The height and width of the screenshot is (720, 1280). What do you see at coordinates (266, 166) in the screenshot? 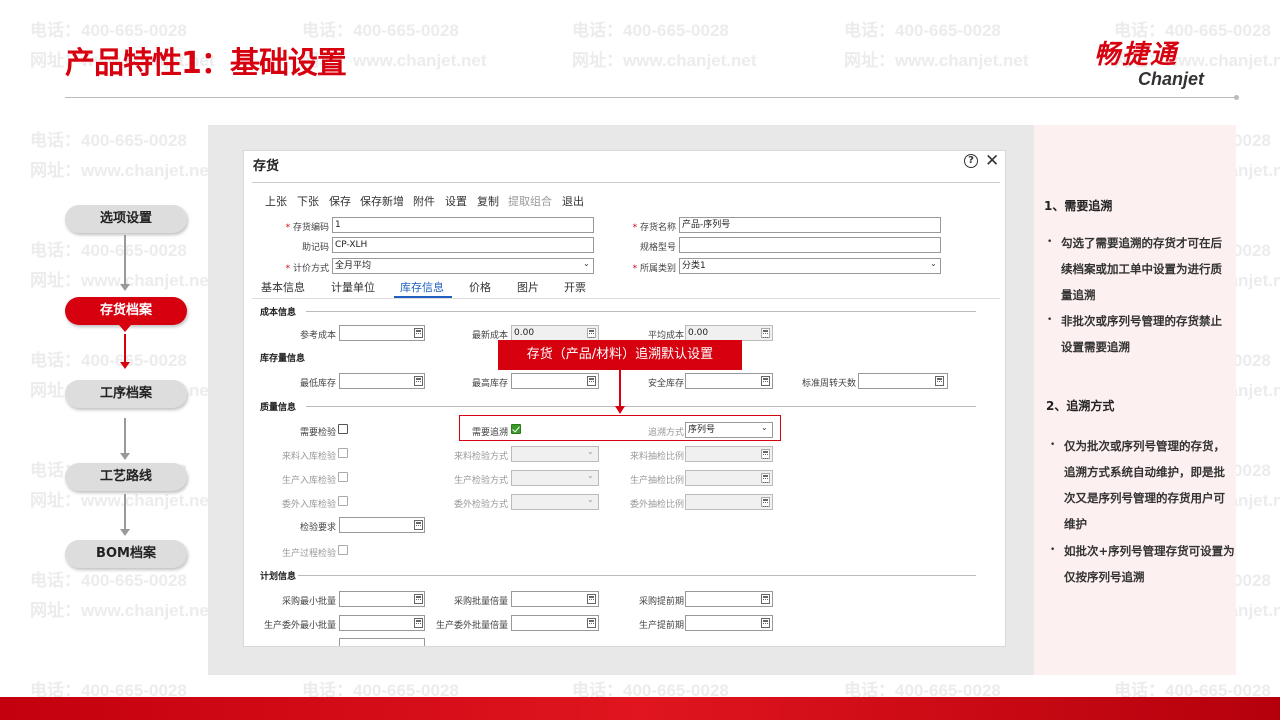
I see `window-title: 存货` at bounding box center [266, 166].